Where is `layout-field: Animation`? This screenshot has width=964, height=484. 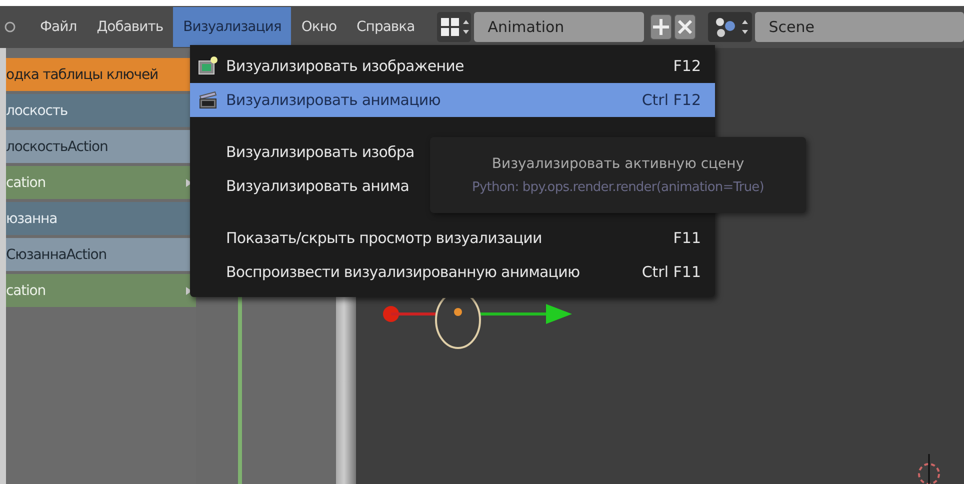
layout-field: Animation is located at coordinates (559, 27).